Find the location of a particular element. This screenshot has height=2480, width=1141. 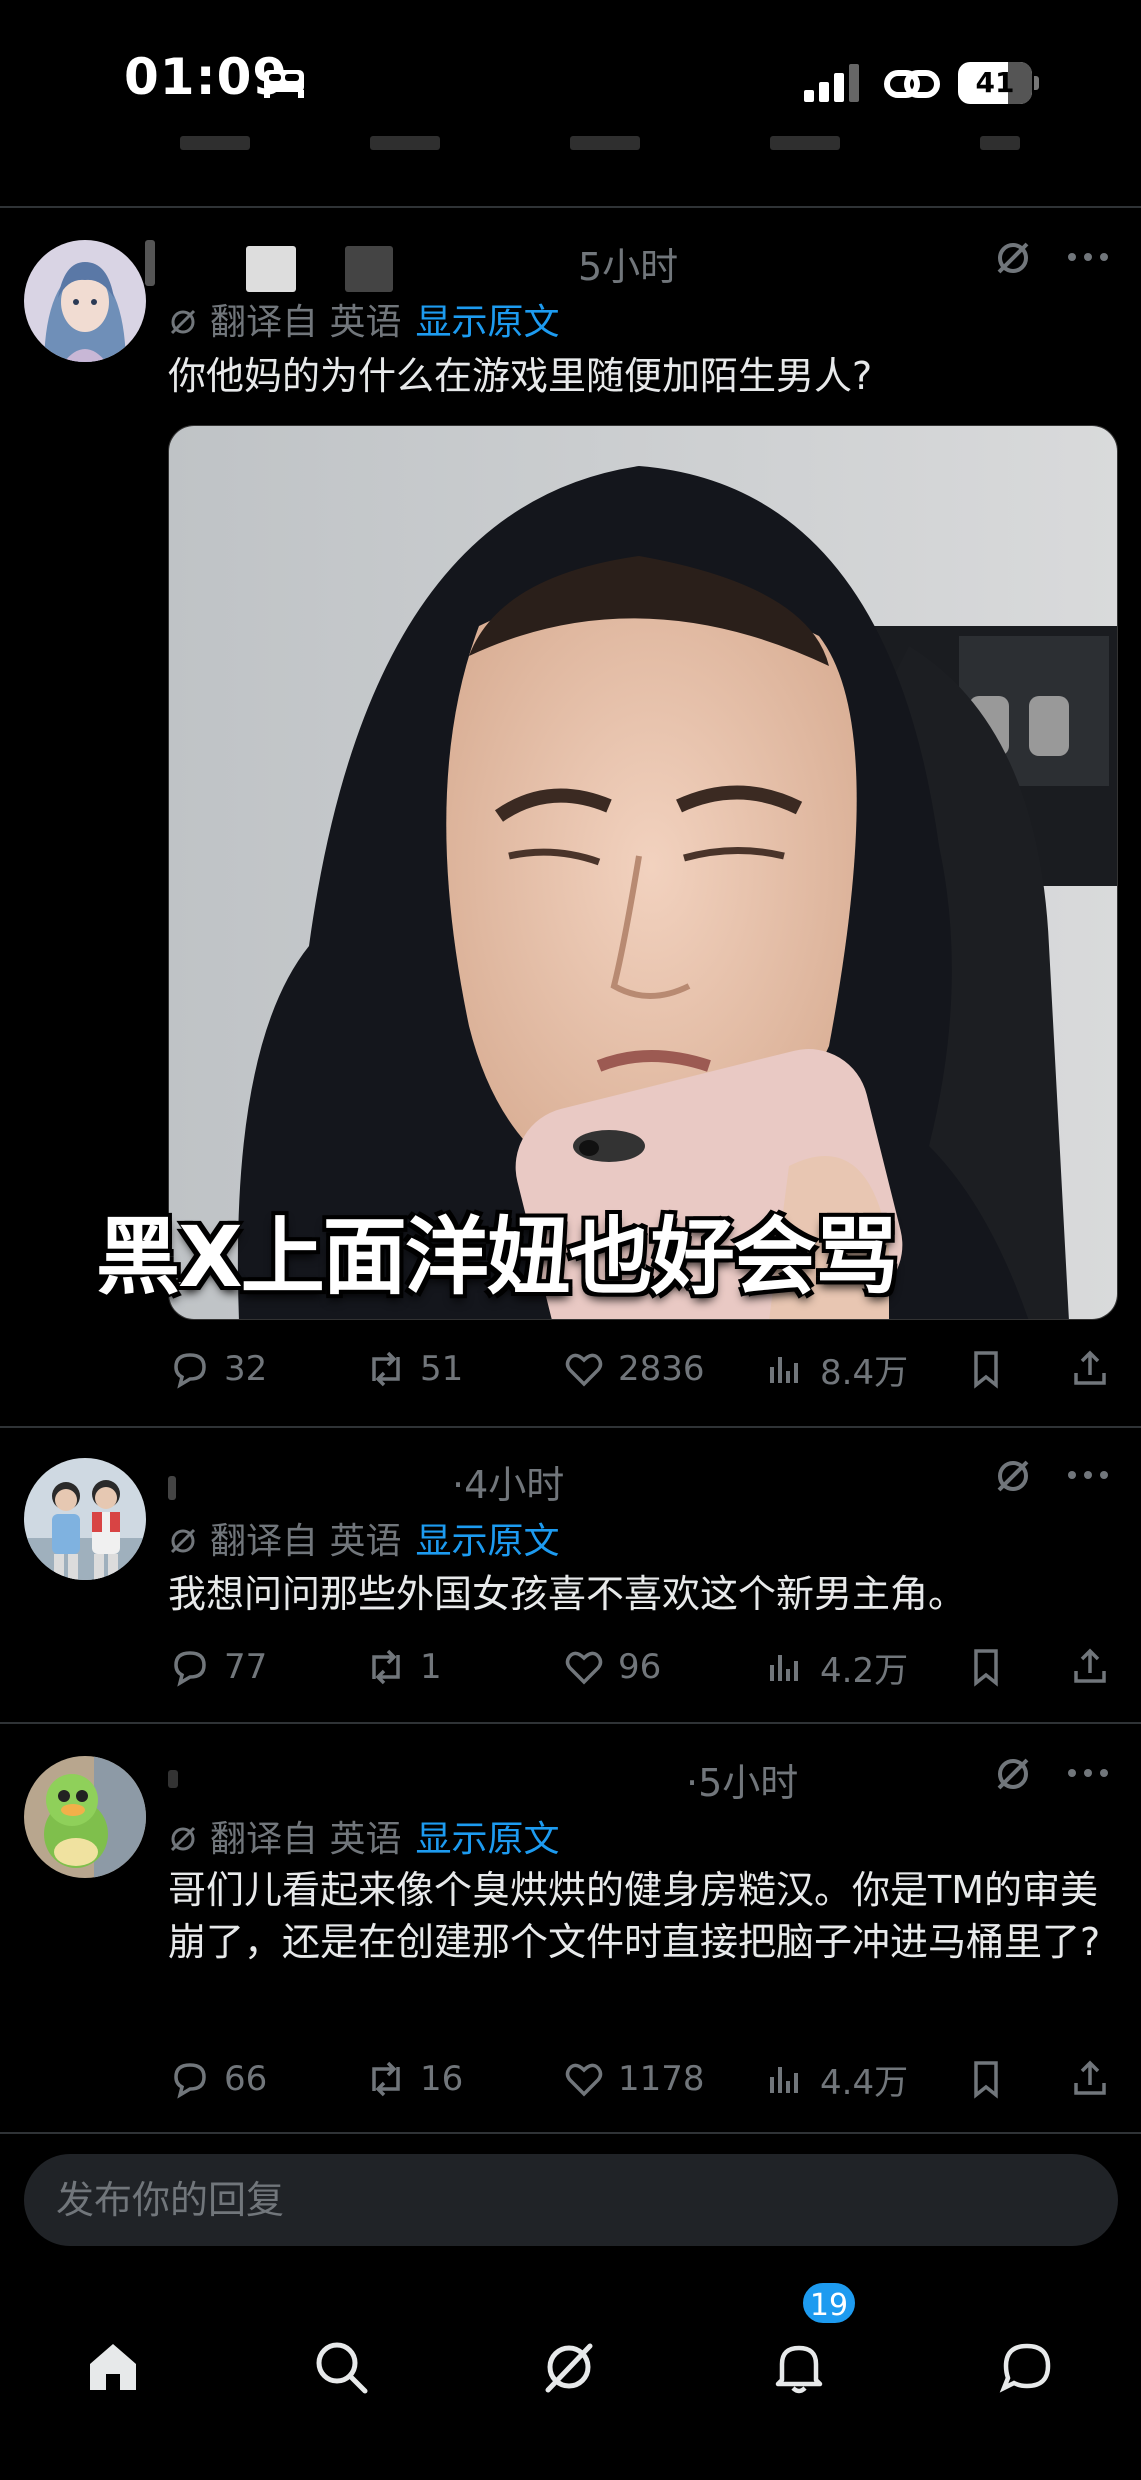

tab-notifications is located at coordinates (799, 2367).